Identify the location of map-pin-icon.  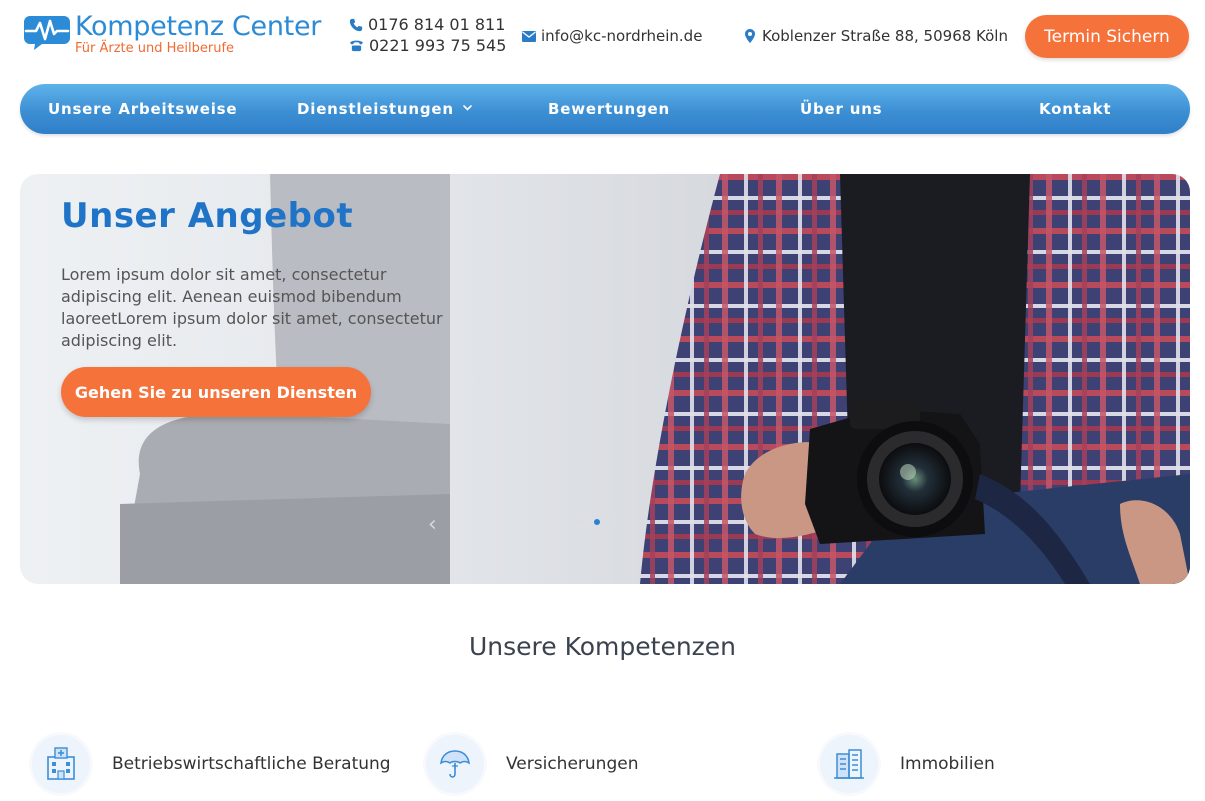
(750, 36).